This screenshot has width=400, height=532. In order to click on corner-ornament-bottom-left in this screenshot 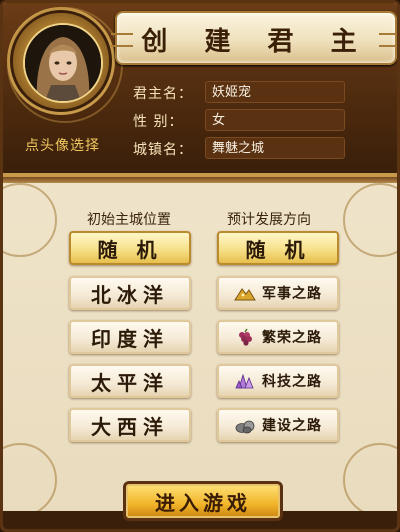, I will do `click(30, 480)`.